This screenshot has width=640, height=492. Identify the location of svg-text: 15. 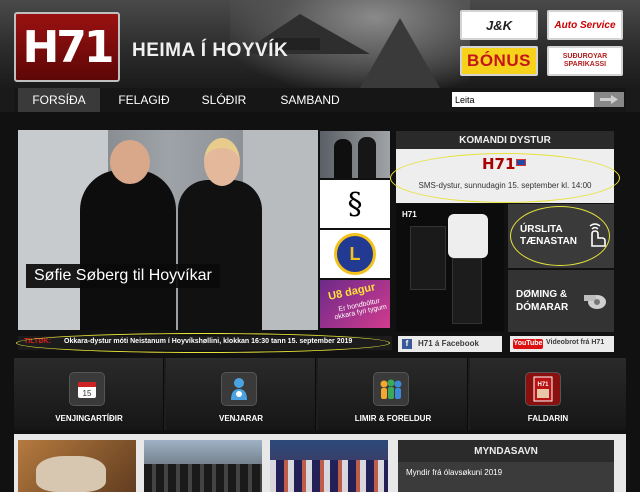
(87, 393).